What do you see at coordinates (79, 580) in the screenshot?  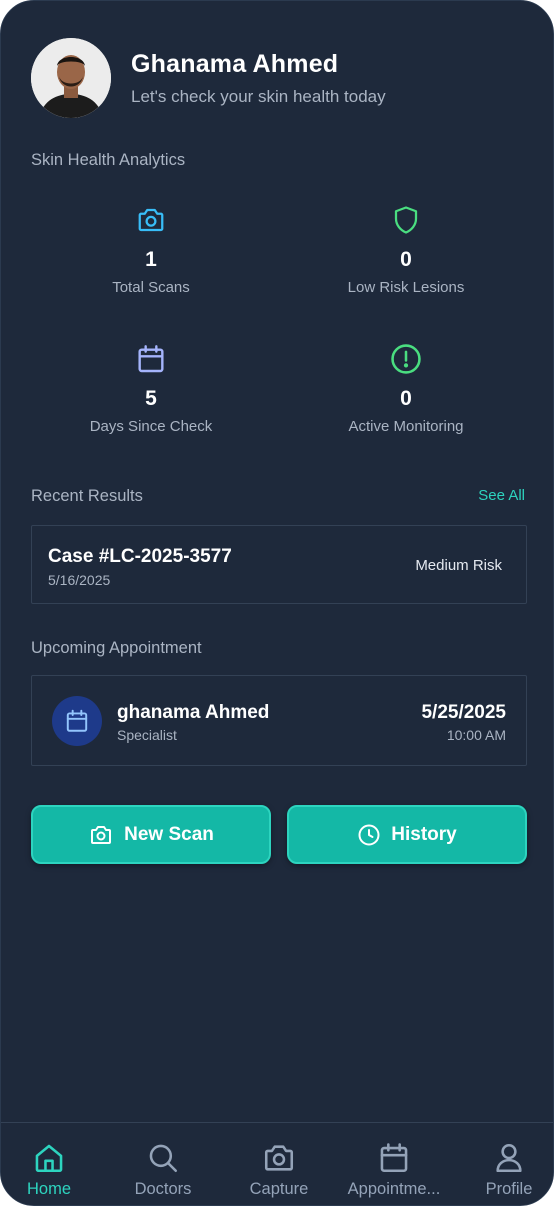 I see `case-date: 5/16/2025` at bounding box center [79, 580].